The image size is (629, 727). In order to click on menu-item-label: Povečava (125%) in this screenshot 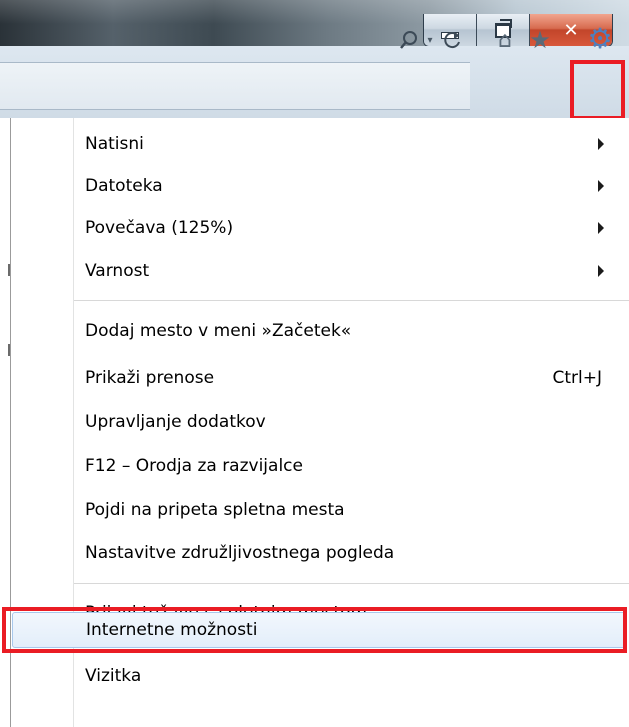, I will do `click(159, 228)`.